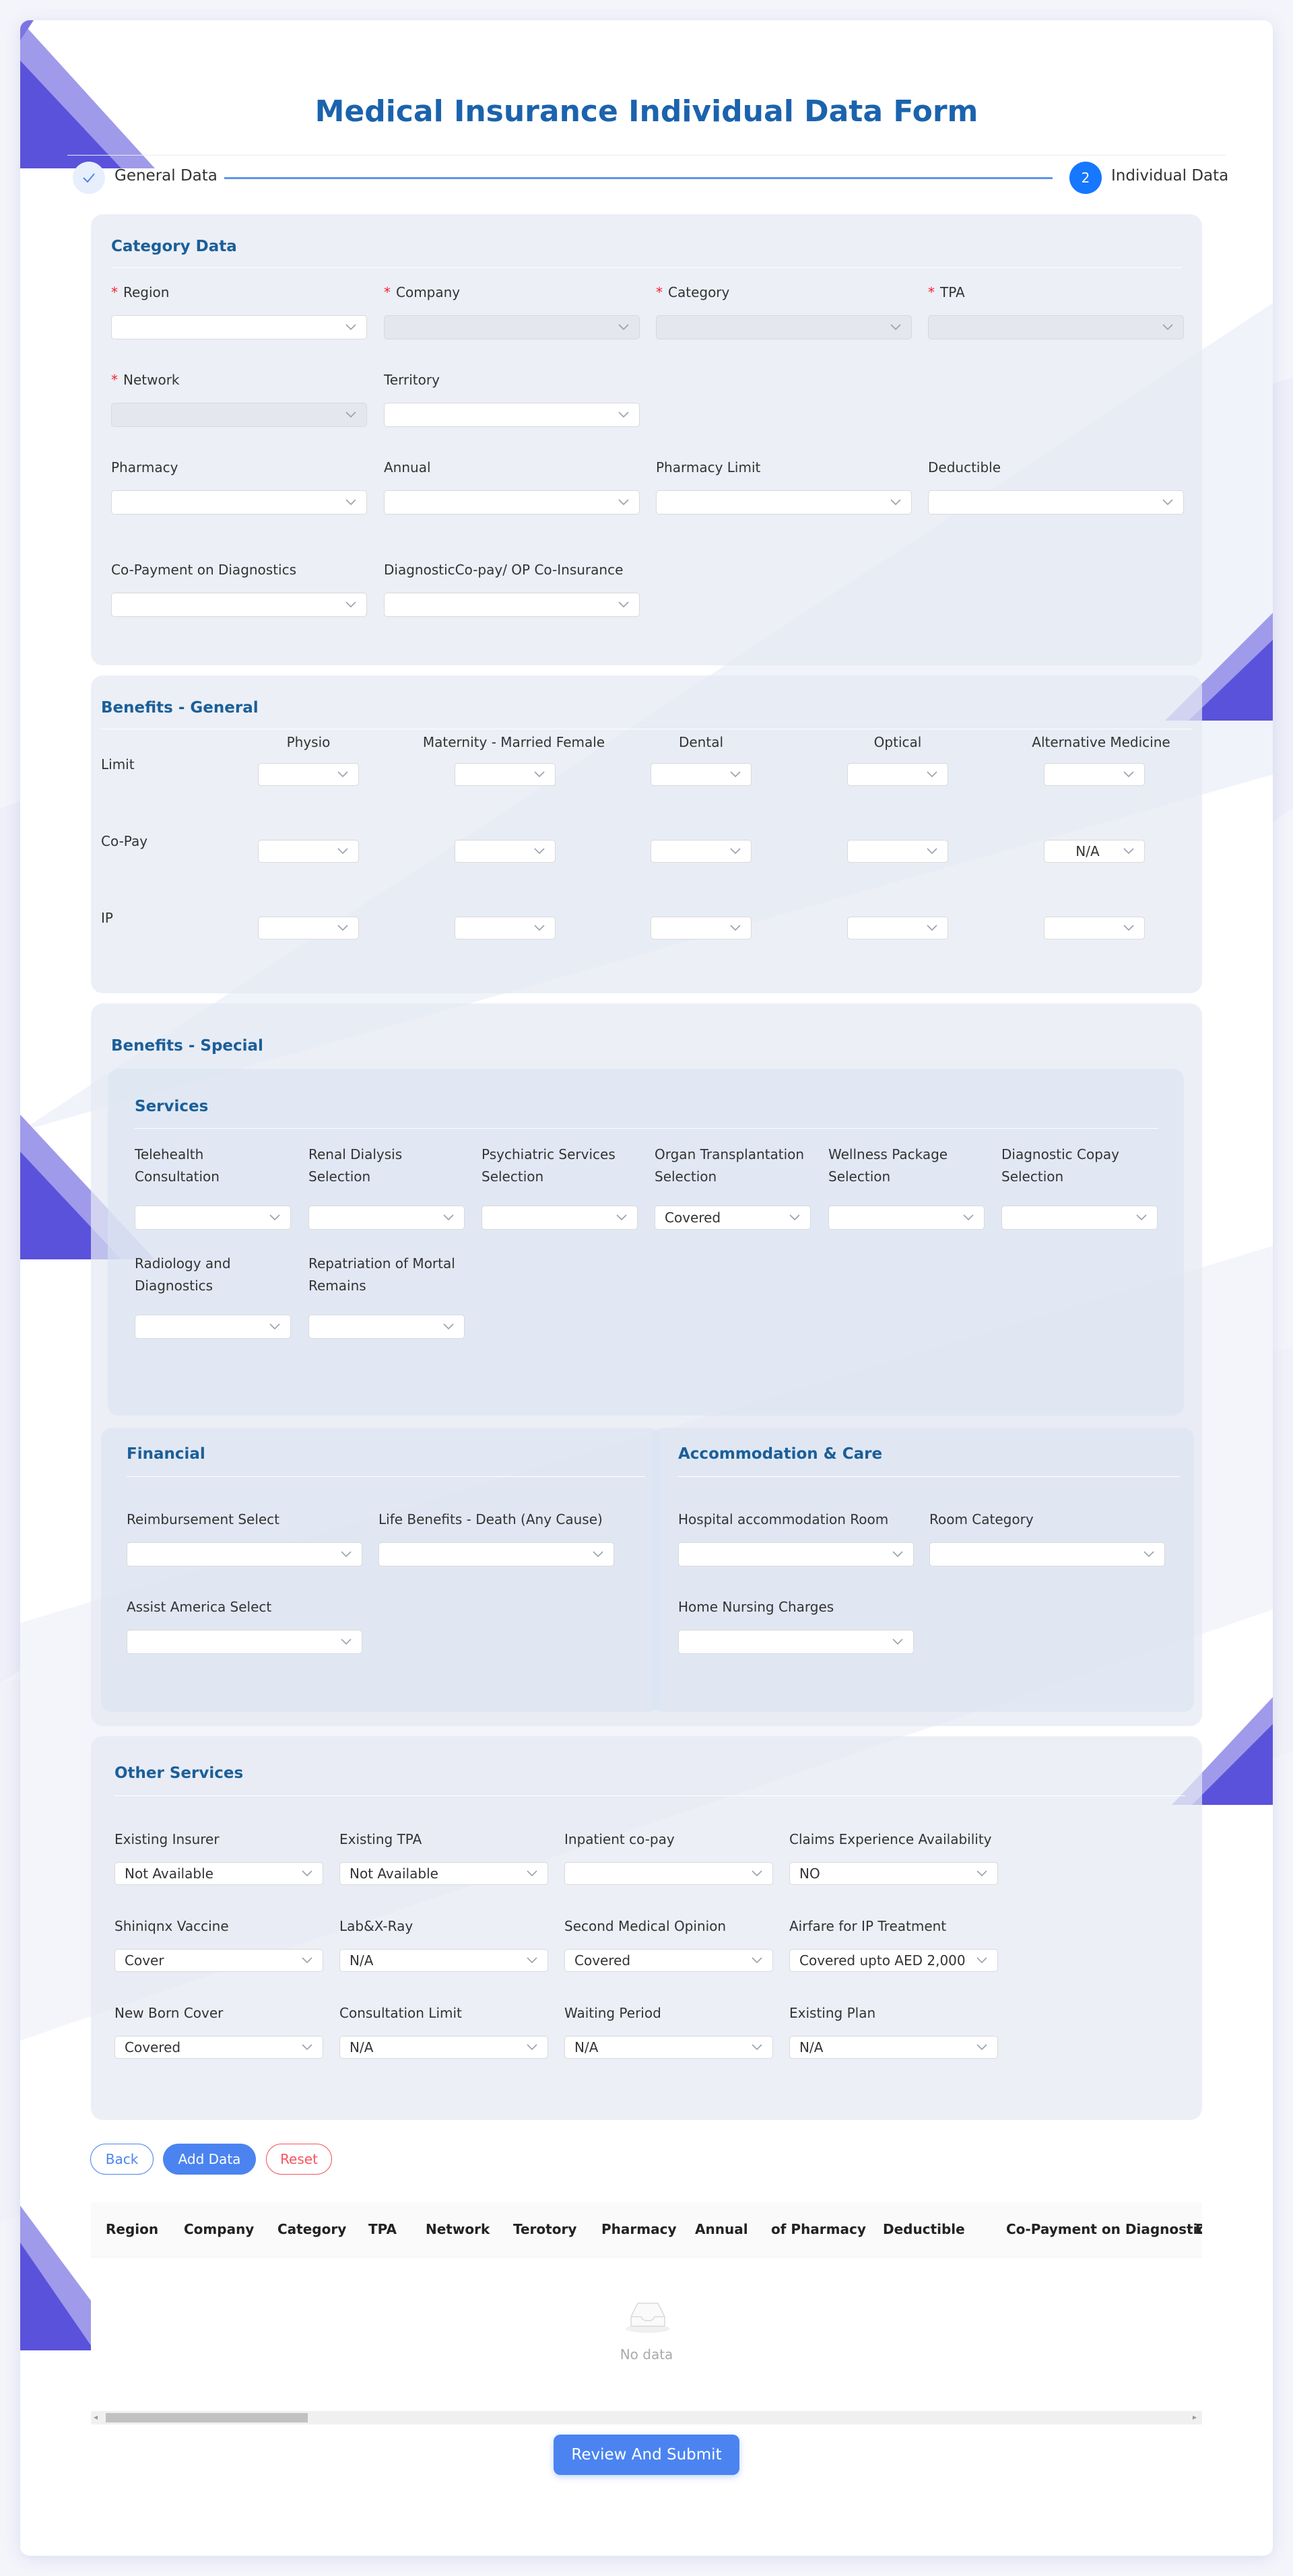  Describe the element at coordinates (964, 467) in the screenshot. I see `deductible-label: Deductible` at that location.